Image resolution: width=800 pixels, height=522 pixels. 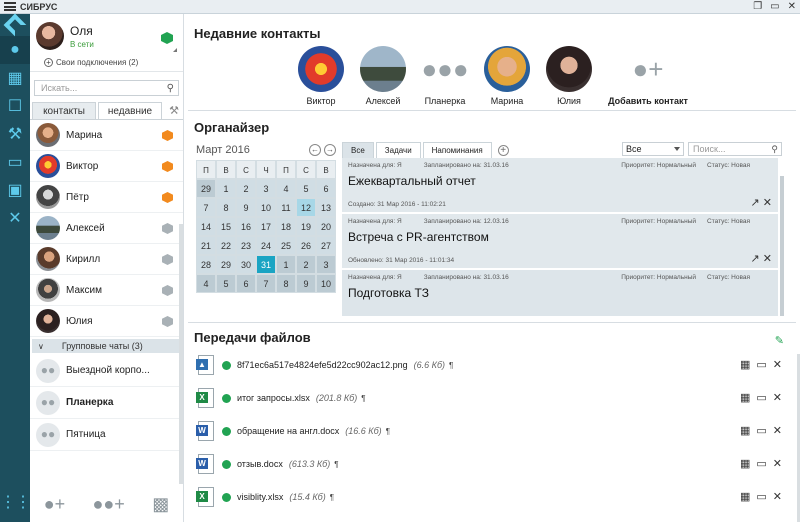 What do you see at coordinates (306, 226) in the screenshot?
I see `calendar-day: 19` at bounding box center [306, 226].